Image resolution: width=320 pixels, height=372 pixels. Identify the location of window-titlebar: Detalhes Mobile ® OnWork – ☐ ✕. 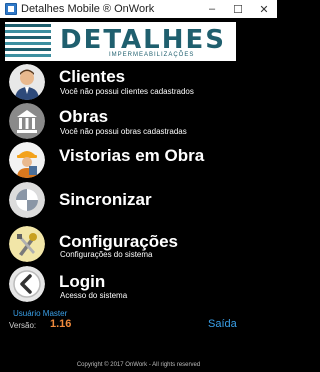
(138, 9).